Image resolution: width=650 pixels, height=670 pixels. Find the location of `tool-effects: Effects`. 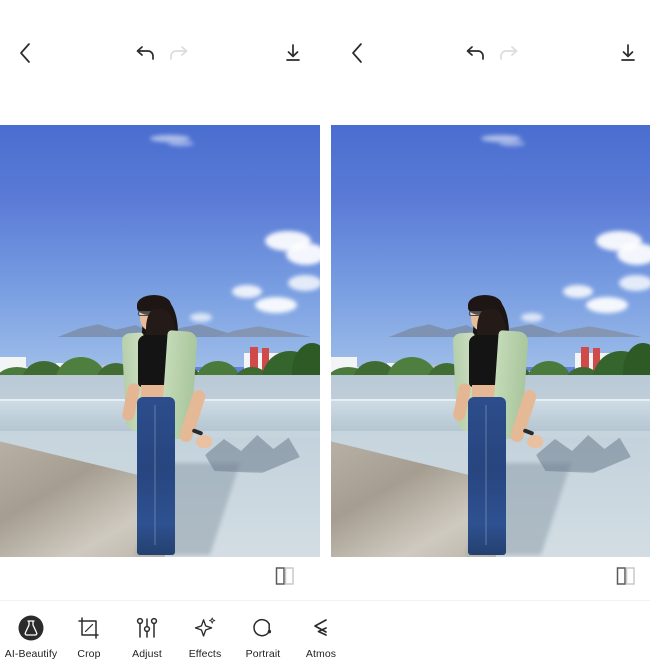

tool-effects: Effects is located at coordinates (205, 636).